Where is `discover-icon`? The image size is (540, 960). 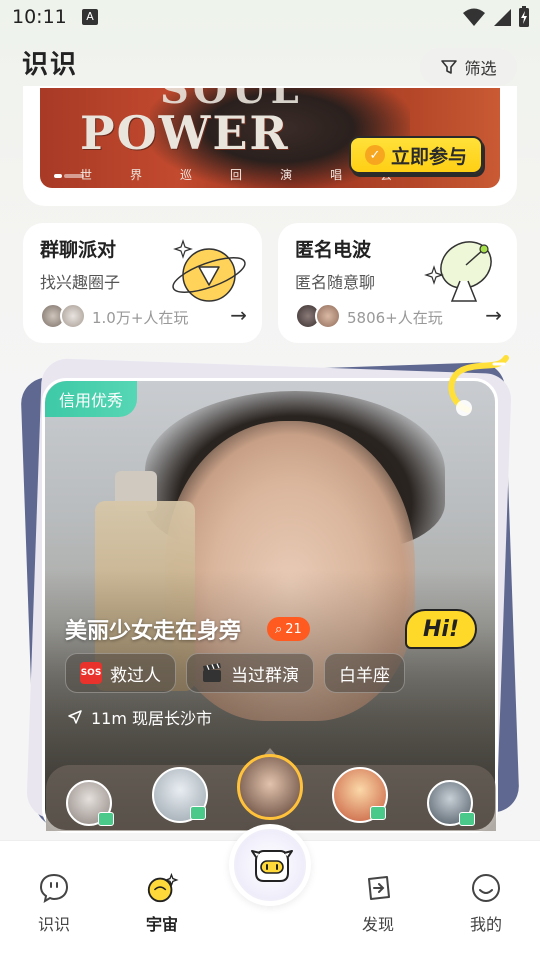 discover-icon is located at coordinates (378, 888).